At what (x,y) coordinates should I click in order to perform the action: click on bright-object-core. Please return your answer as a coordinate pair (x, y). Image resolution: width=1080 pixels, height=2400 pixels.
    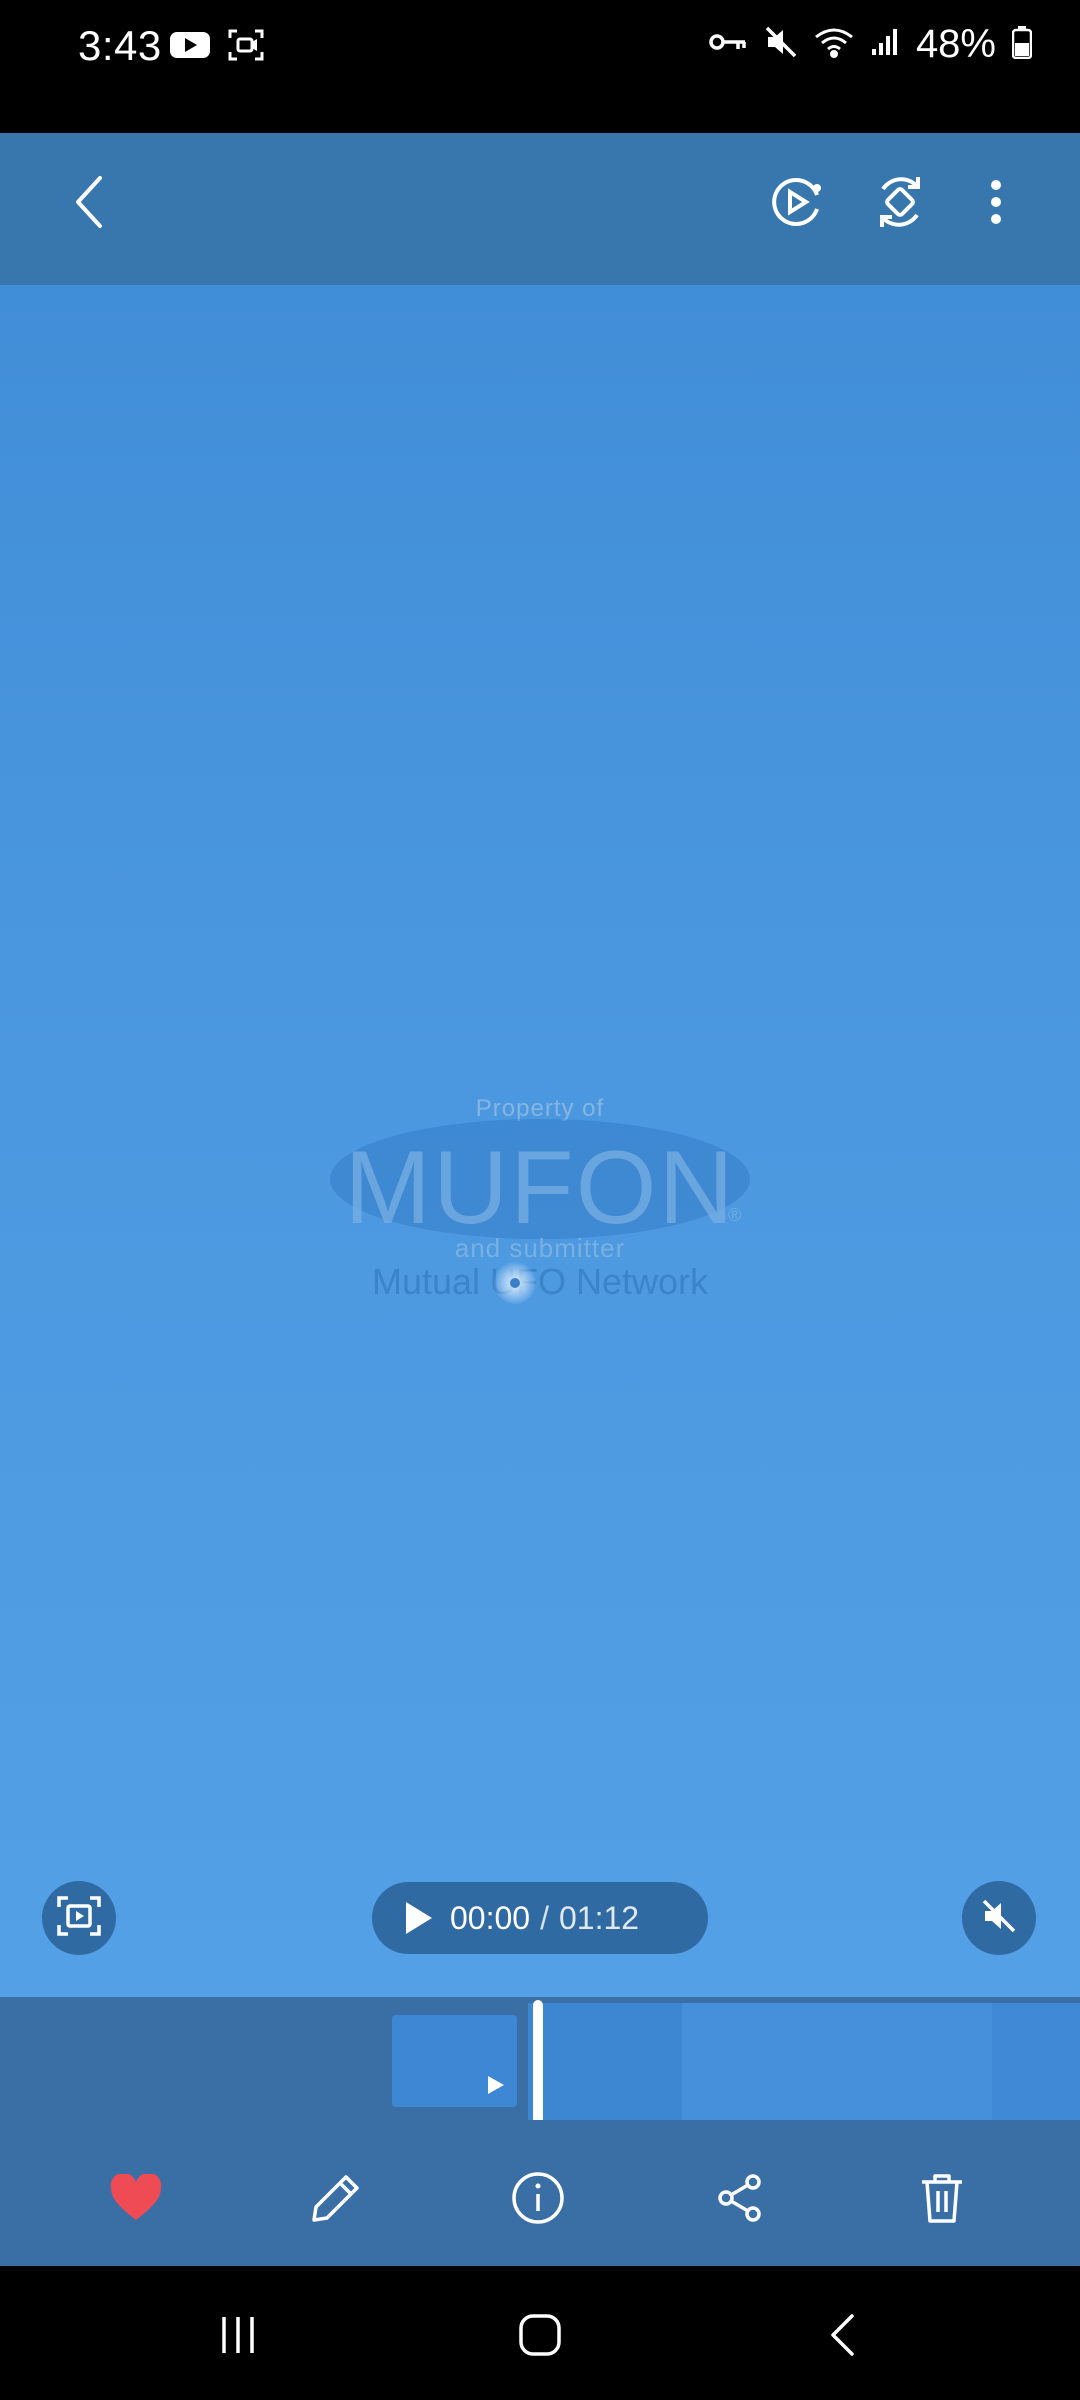
    Looking at the image, I should click on (515, 1283).